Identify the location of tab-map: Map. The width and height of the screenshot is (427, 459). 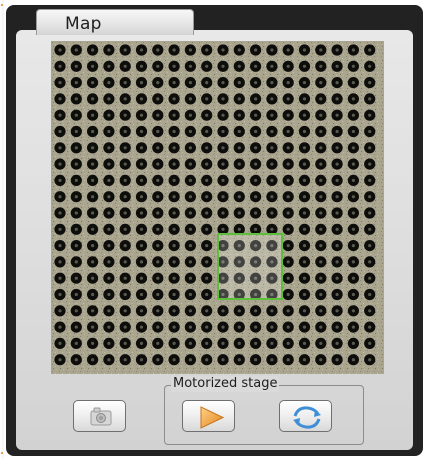
(115, 22).